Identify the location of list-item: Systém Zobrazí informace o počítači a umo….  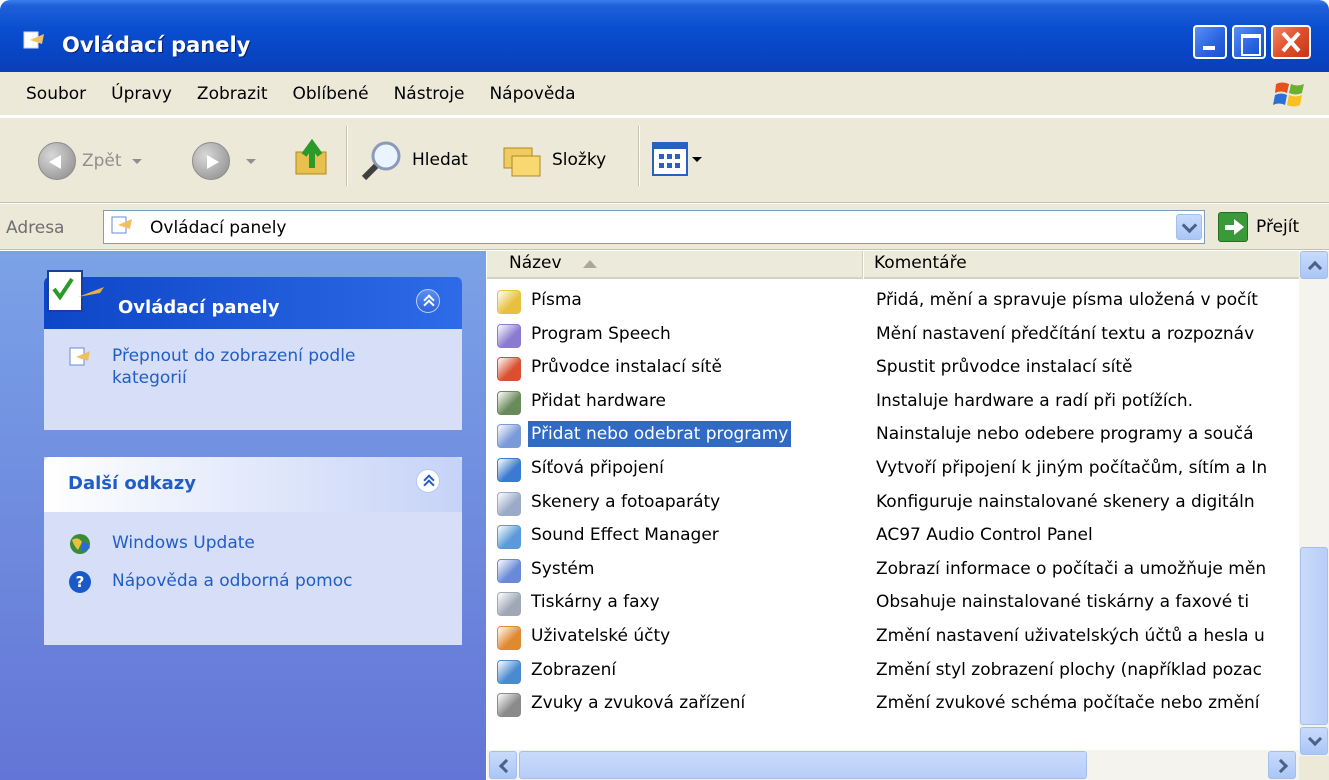
(893, 570).